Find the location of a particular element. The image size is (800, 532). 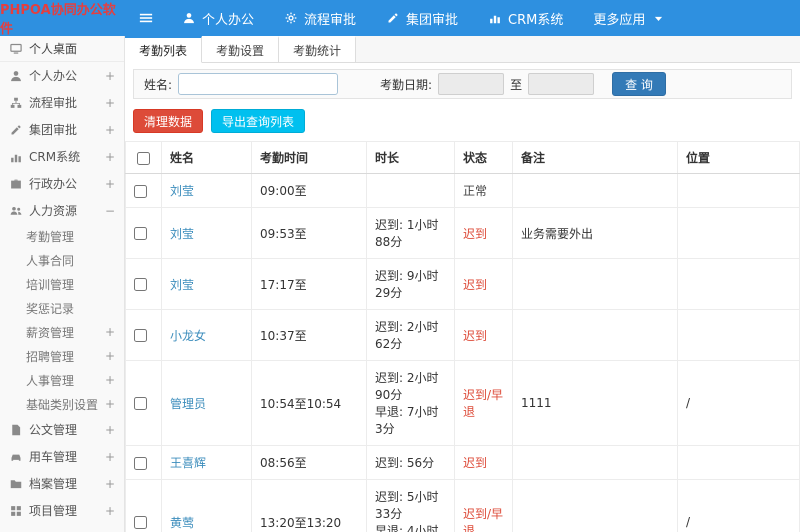

column-header-4: 备注 is located at coordinates (595, 157).